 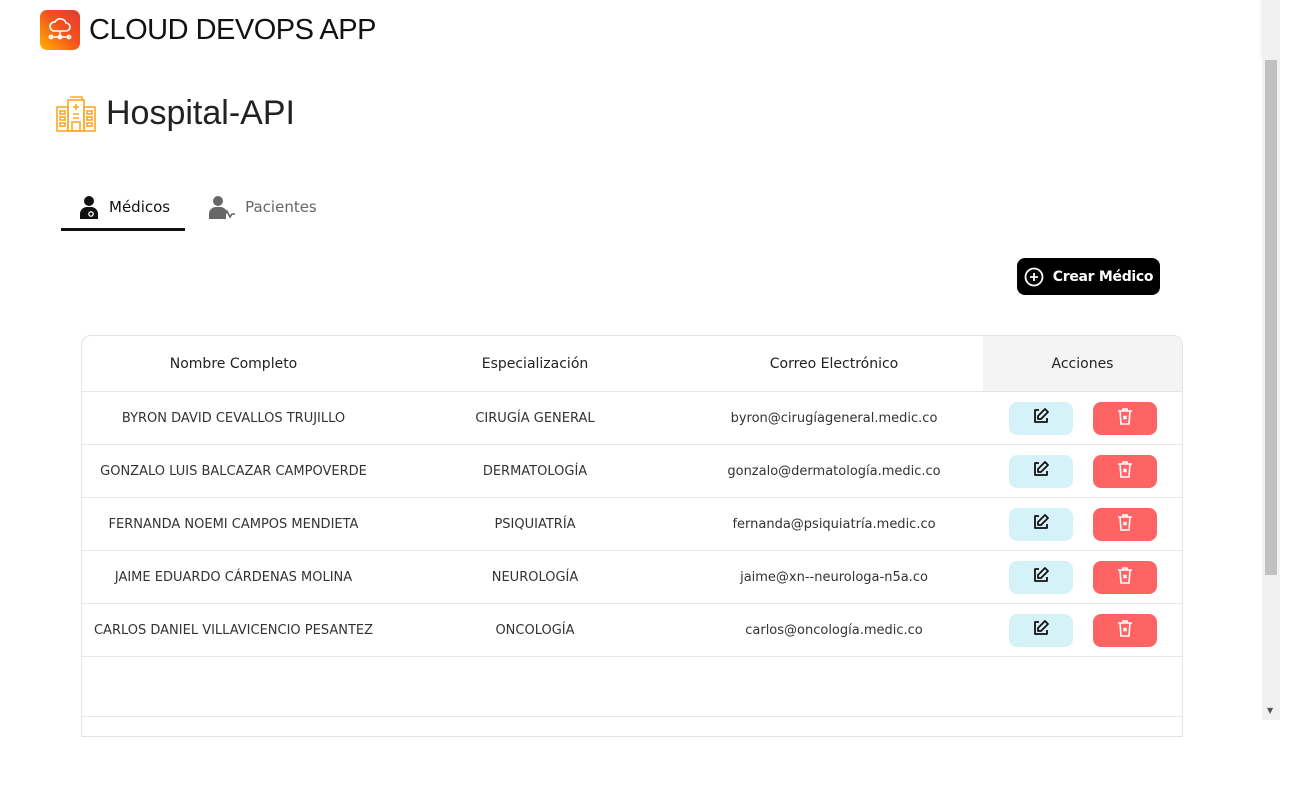 I want to click on cell-nombre: GONZALO LUIS BALCAZAR CAMPOVERDE, so click(x=233, y=471).